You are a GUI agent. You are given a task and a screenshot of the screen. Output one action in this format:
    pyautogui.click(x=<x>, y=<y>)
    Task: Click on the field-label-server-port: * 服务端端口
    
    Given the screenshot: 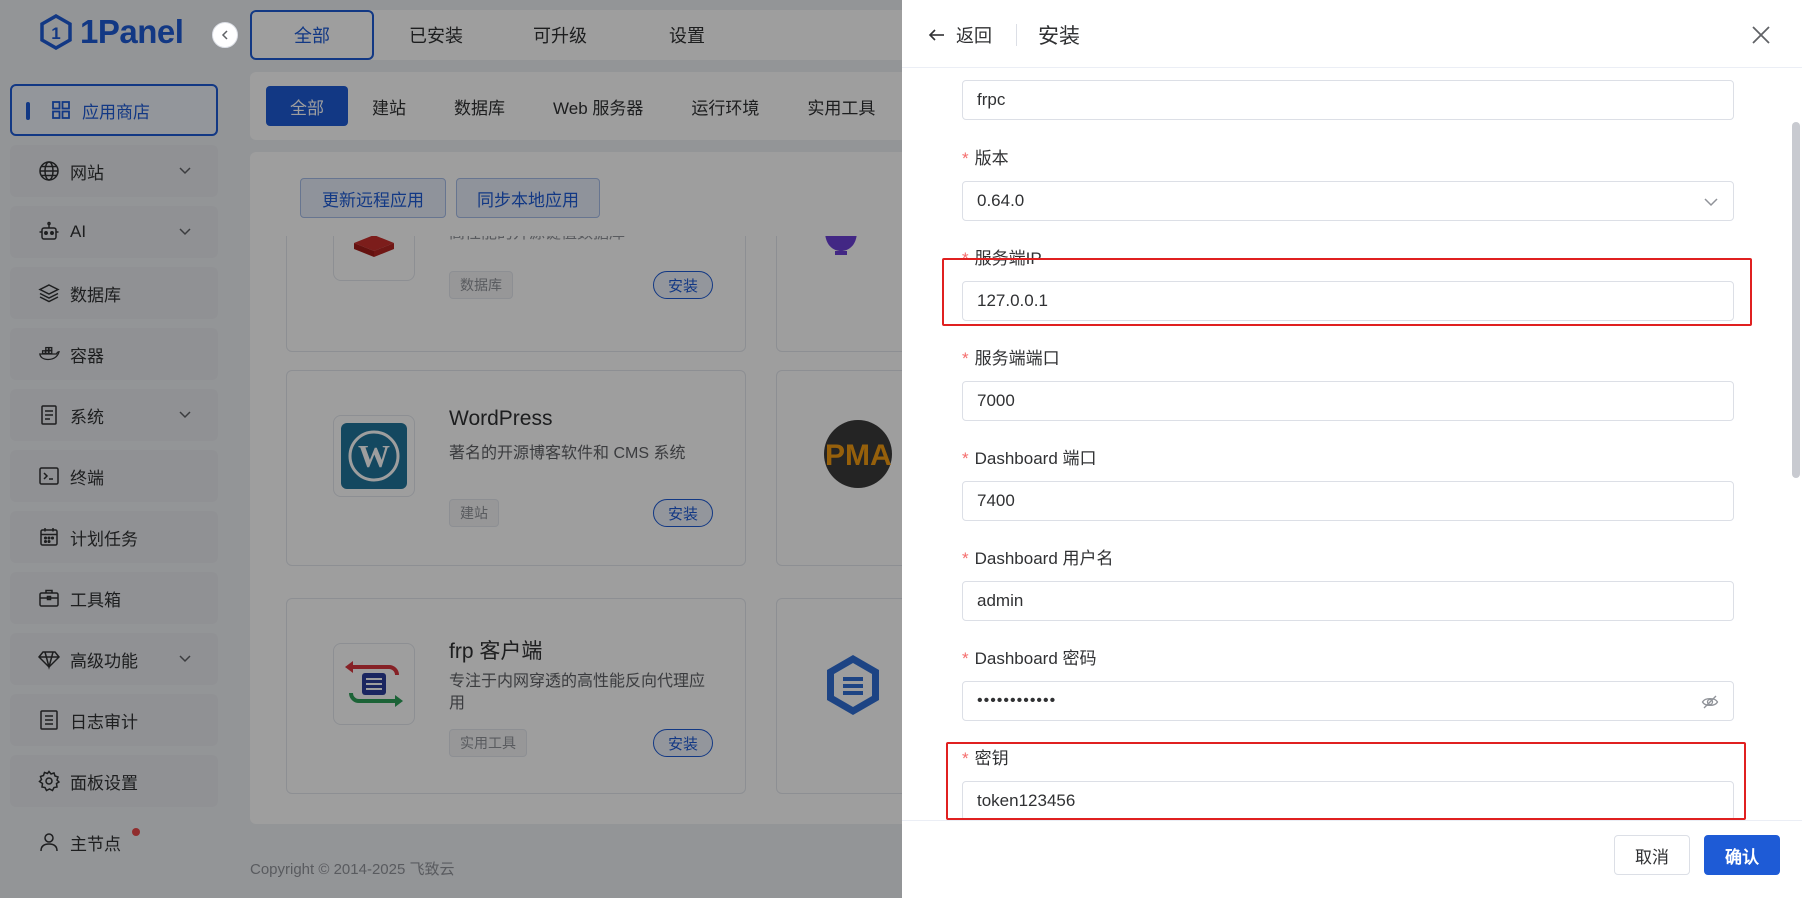 What is the action you would take?
    pyautogui.click(x=1011, y=358)
    